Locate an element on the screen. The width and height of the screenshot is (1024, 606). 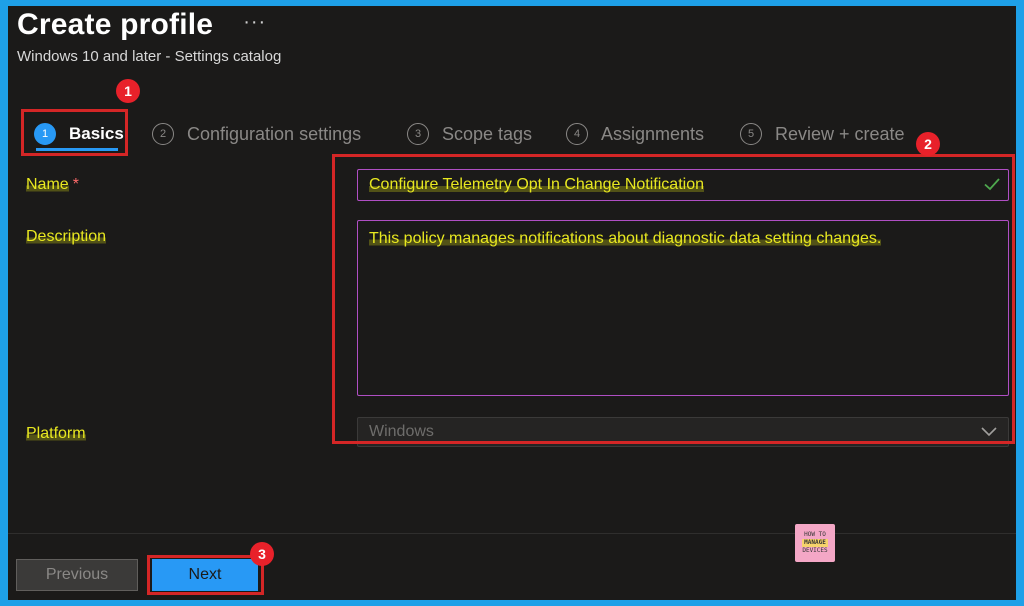
next-button: Next is located at coordinates (205, 575).